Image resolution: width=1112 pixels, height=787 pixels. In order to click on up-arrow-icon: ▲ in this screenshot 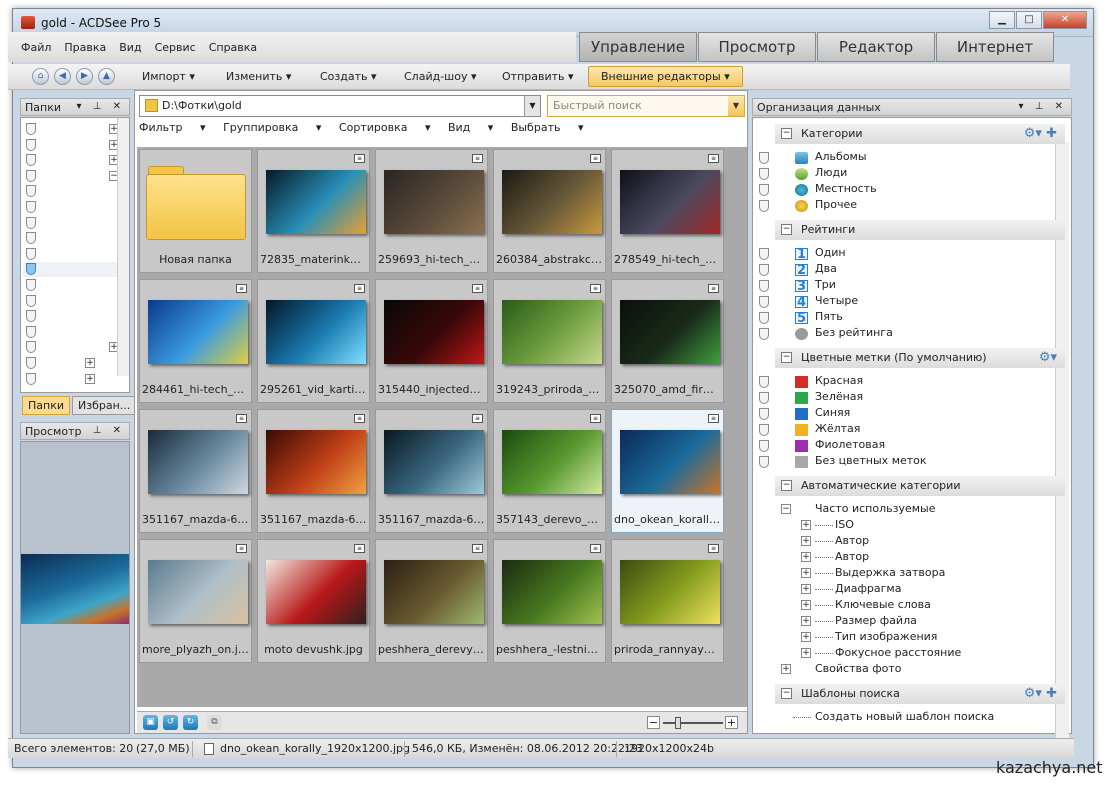, I will do `click(106, 76)`.